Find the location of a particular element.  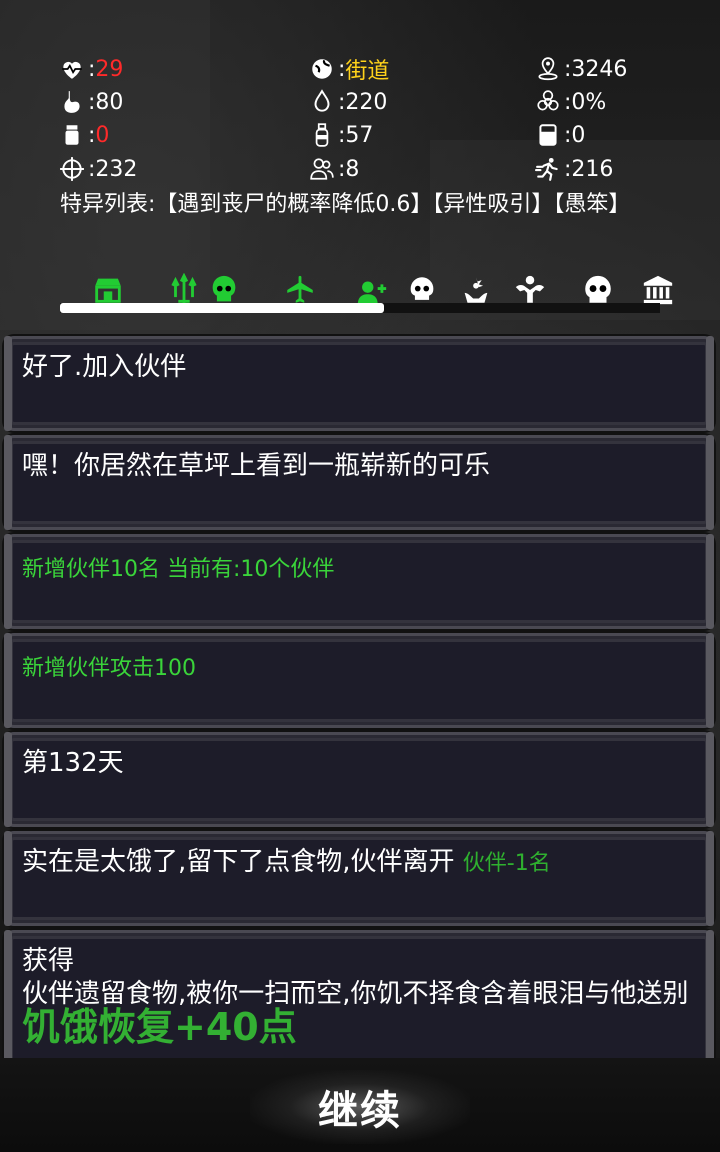

stat-companions: :8 is located at coordinates (333, 169).